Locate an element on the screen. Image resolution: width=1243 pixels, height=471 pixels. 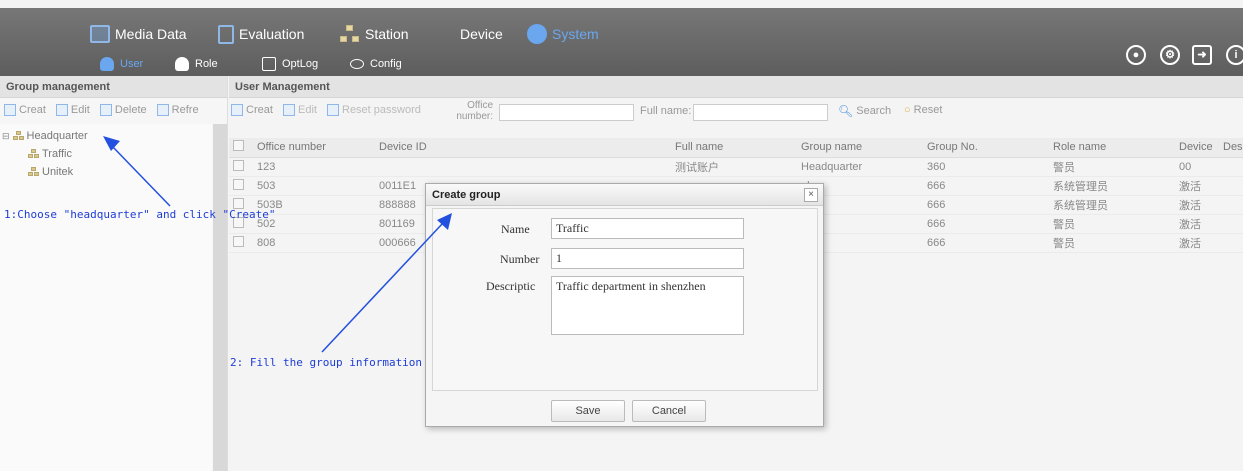
nav-evaluation: Evaluation is located at coordinates (261, 34).